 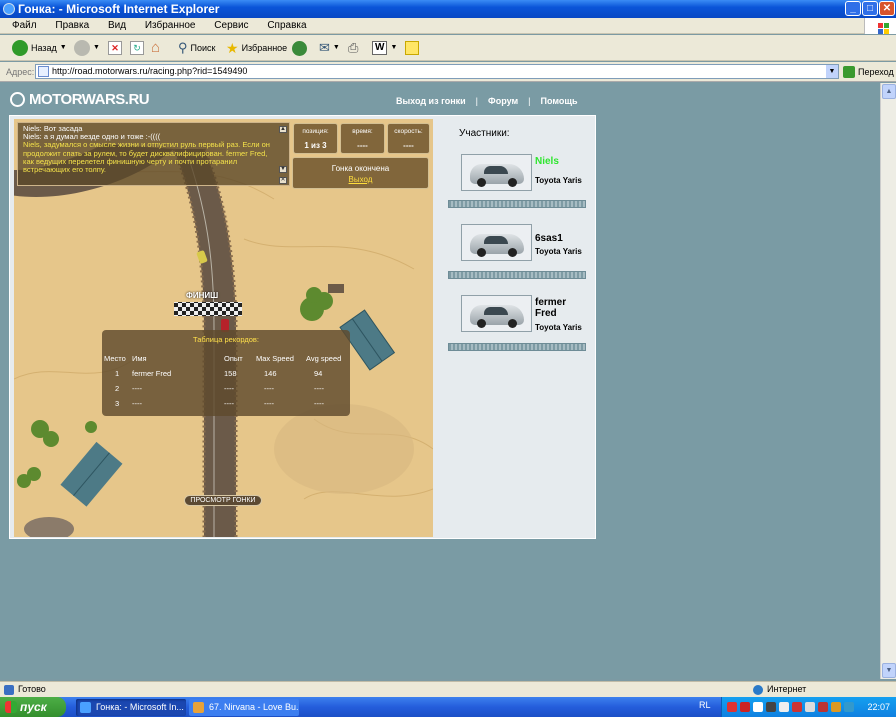 What do you see at coordinates (32, 689) in the screenshot?
I see `status-text: Готово` at bounding box center [32, 689].